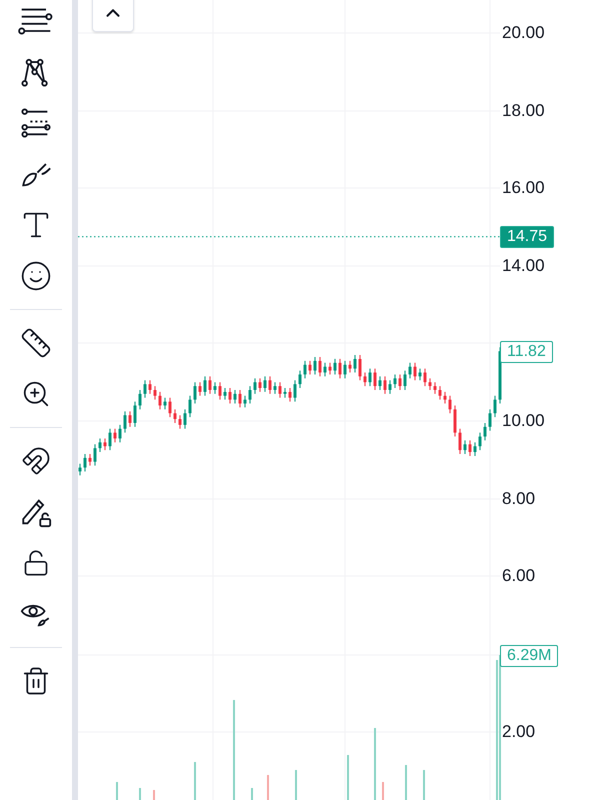 The width and height of the screenshot is (600, 800). What do you see at coordinates (519, 498) in the screenshot?
I see `price-axis-label: 8.00` at bounding box center [519, 498].